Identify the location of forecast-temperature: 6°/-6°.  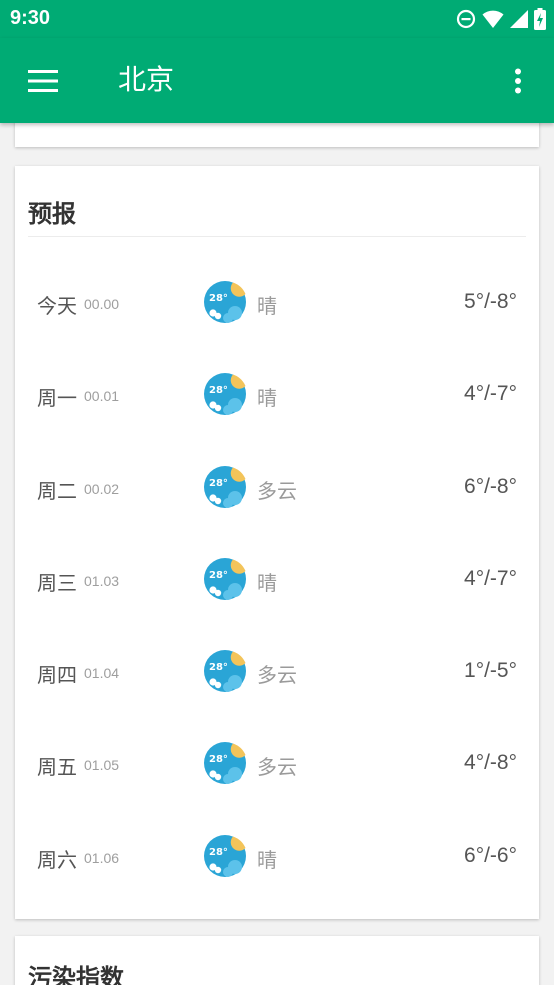
(490, 855).